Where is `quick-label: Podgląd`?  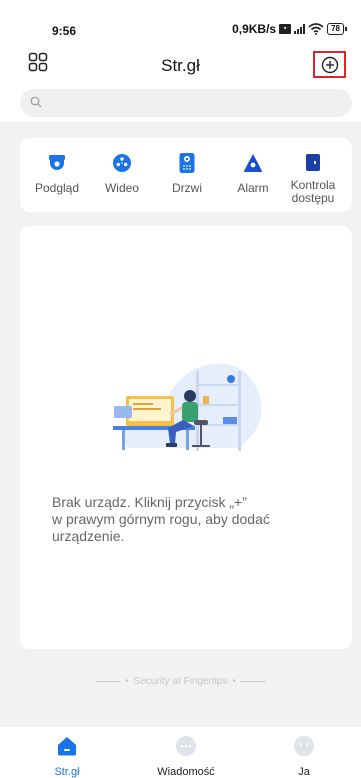 quick-label: Podgląd is located at coordinates (57, 188).